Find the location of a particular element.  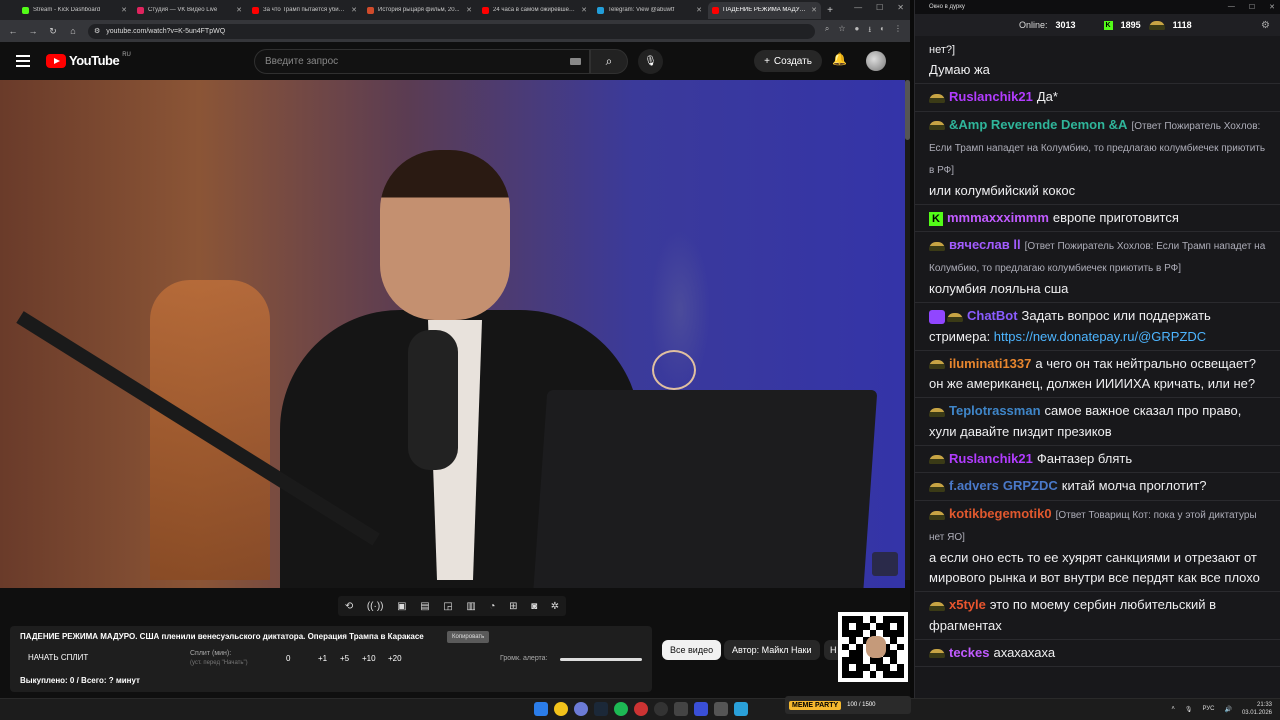

spotify-icon is located at coordinates (621, 709).